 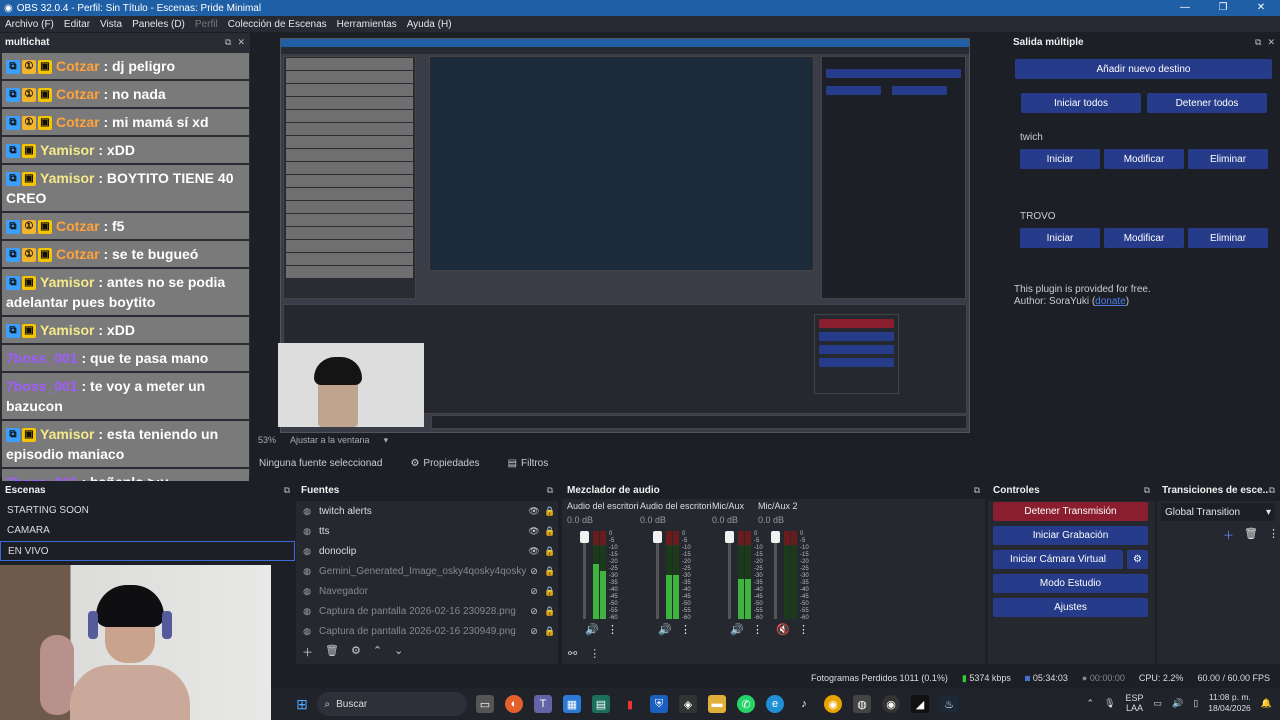 I want to click on menu-vista: Vista, so click(x=111, y=24).